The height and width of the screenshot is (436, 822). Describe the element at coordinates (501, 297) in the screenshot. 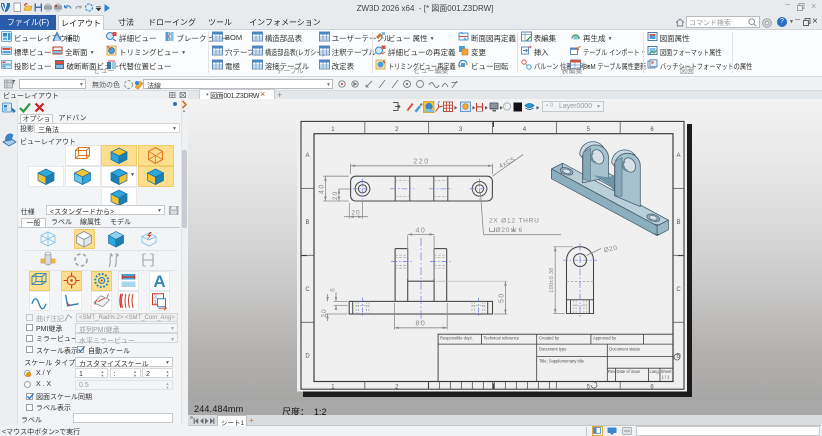

I see `svg-text: 50` at that location.